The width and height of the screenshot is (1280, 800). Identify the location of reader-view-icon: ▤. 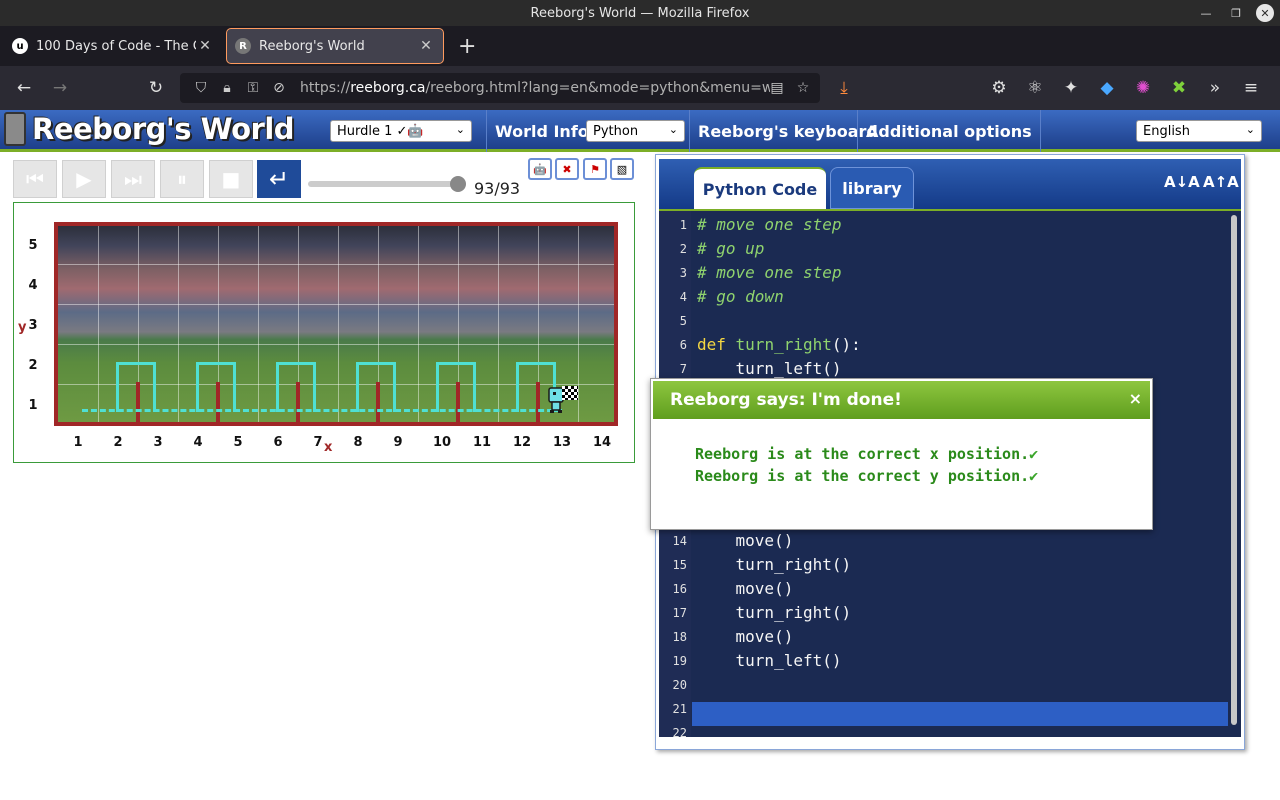
(777, 88).